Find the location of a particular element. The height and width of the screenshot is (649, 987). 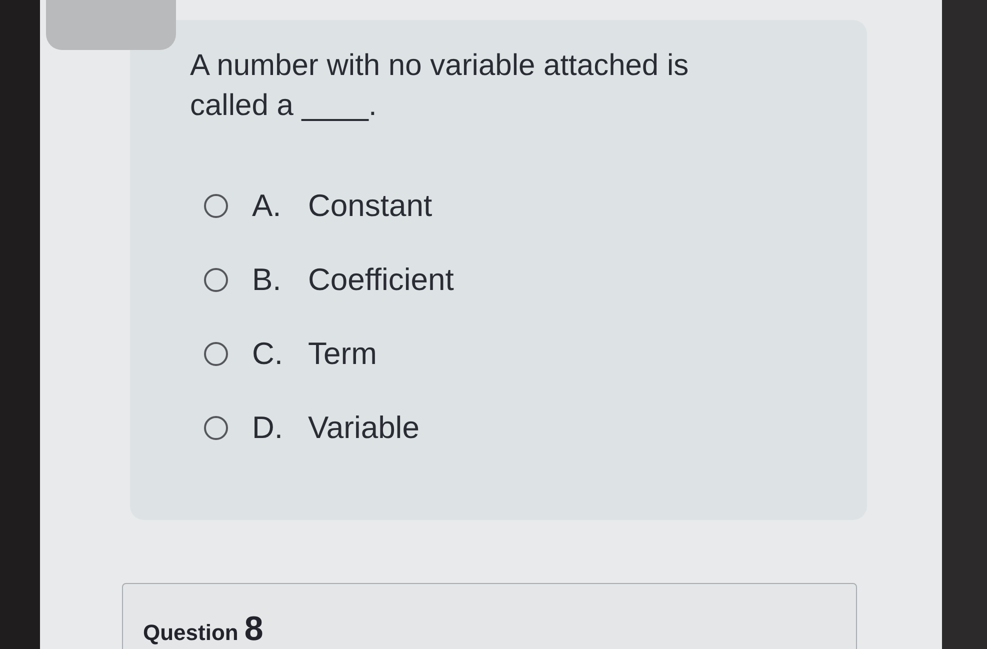

option-label: Constant is located at coordinates (370, 206).